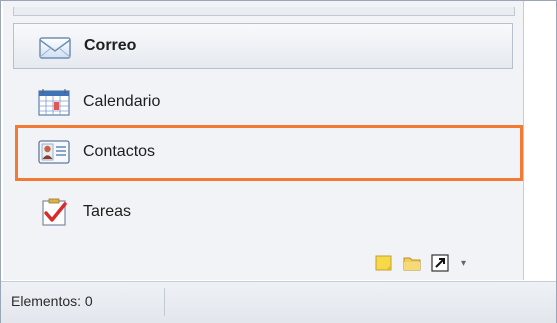 The height and width of the screenshot is (323, 557). I want to click on folder-icon, so click(412, 263).